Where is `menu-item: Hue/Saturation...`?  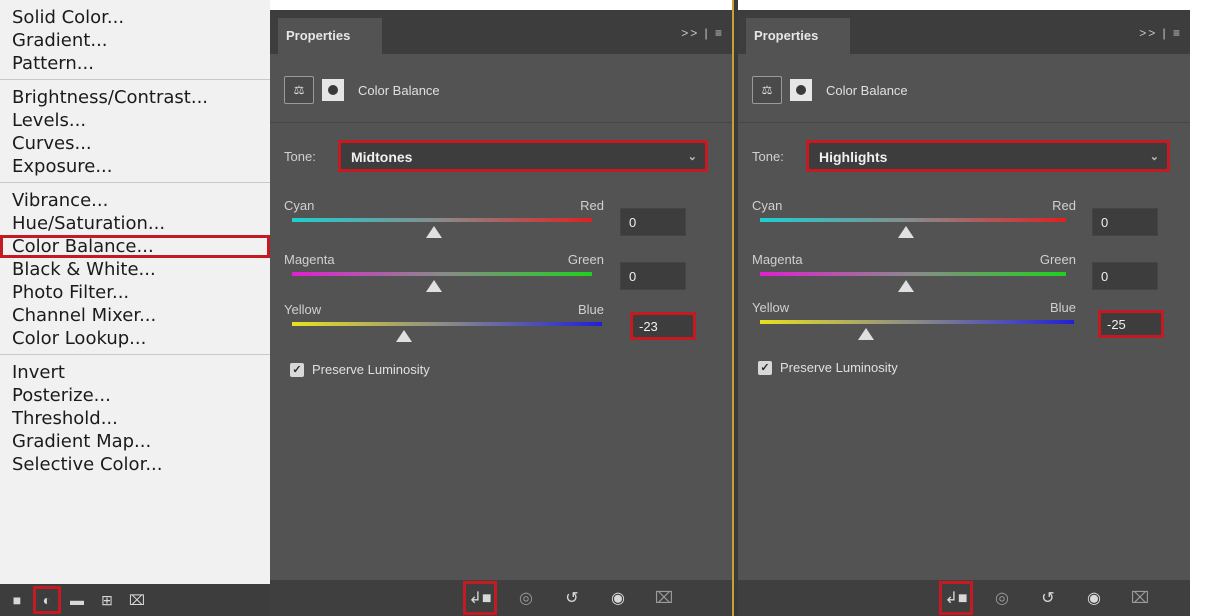
menu-item: Hue/Saturation... is located at coordinates (135, 223).